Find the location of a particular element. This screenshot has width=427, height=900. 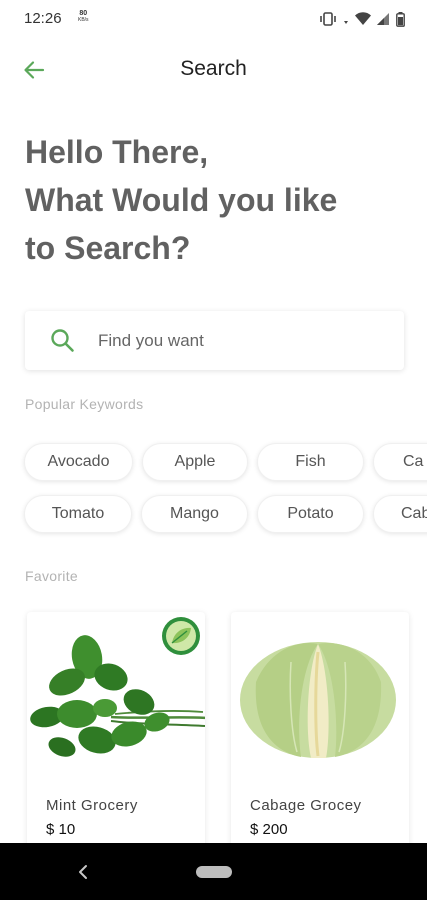

product-name: Cabage Grocey is located at coordinates (306, 805).